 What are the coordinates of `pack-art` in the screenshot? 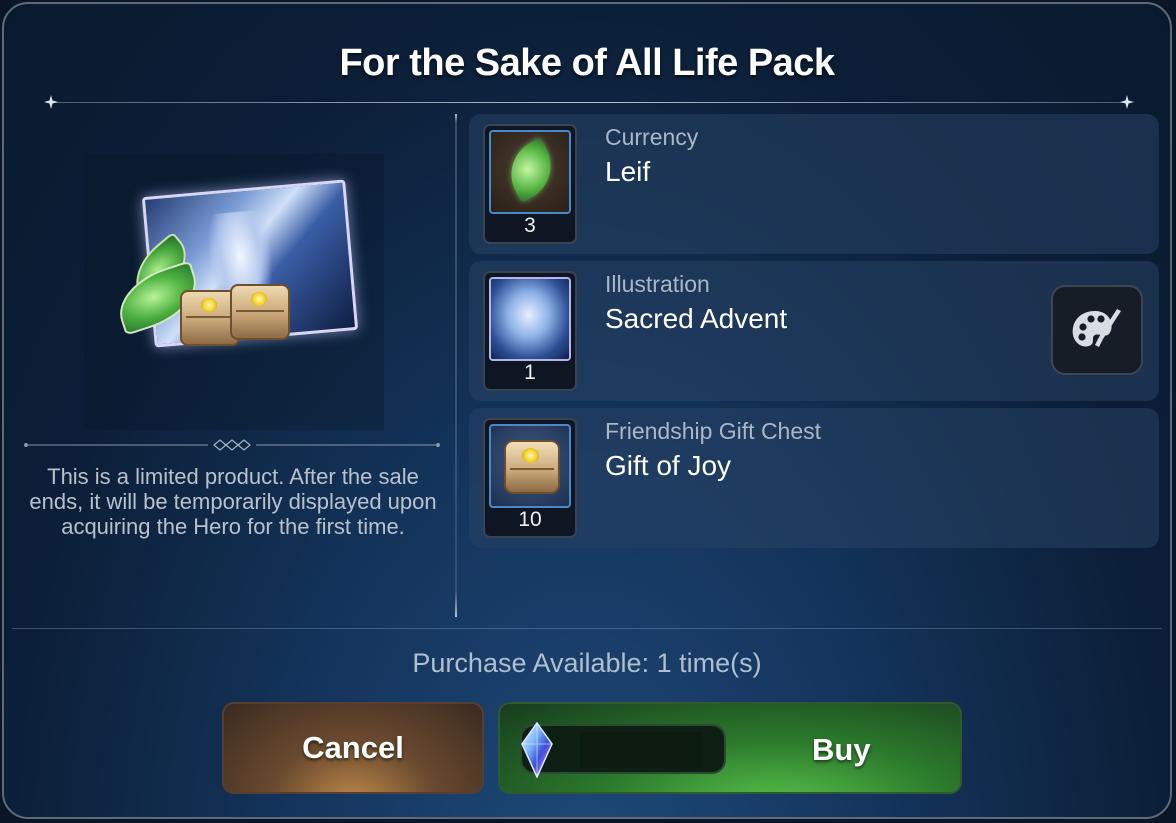 It's located at (238, 272).